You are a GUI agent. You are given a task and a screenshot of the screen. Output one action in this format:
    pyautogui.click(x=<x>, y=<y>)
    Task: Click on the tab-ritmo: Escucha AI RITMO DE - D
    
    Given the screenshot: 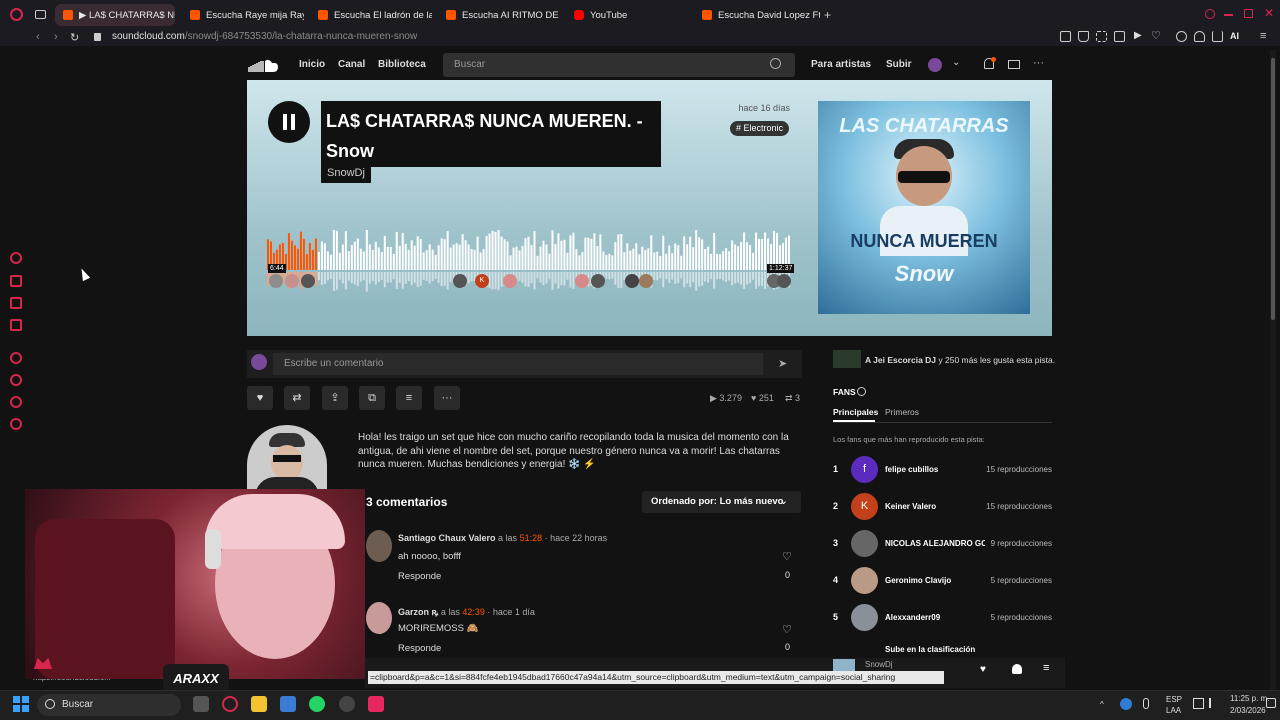 What is the action you would take?
    pyautogui.click(x=499, y=15)
    